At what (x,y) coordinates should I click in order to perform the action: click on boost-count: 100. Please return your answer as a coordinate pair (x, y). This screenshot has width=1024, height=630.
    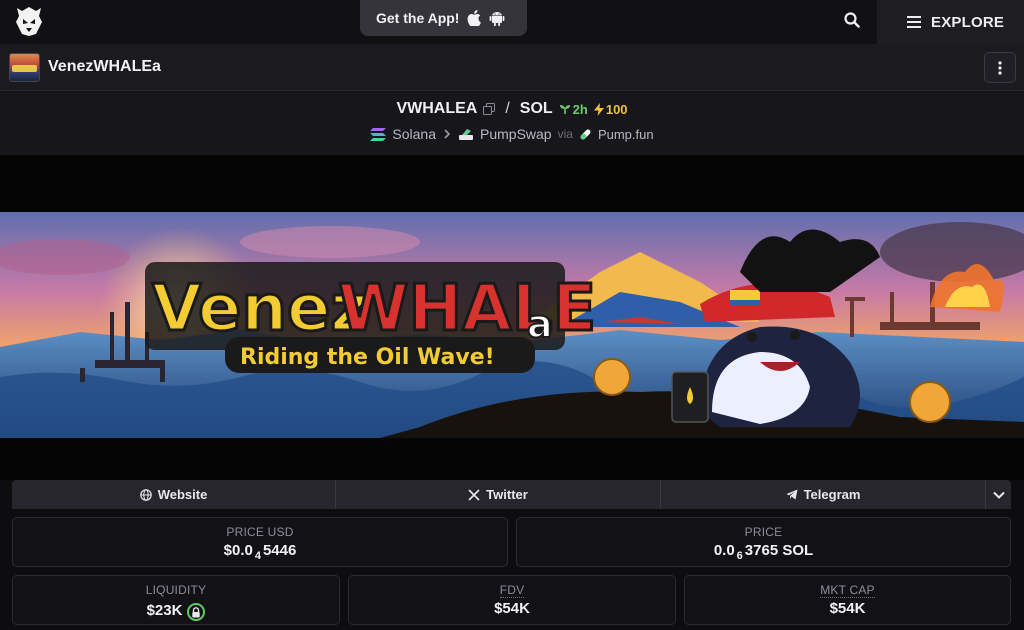
    Looking at the image, I should click on (616, 109).